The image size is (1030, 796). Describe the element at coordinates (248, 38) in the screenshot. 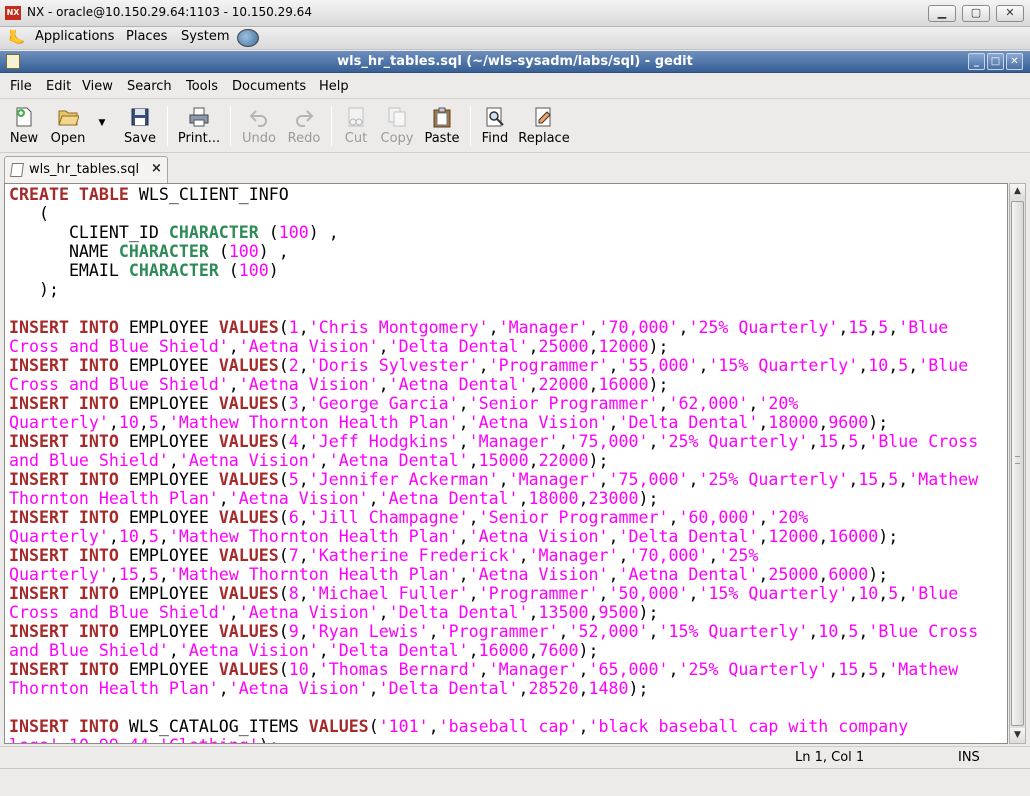

I see `network-icon` at that location.